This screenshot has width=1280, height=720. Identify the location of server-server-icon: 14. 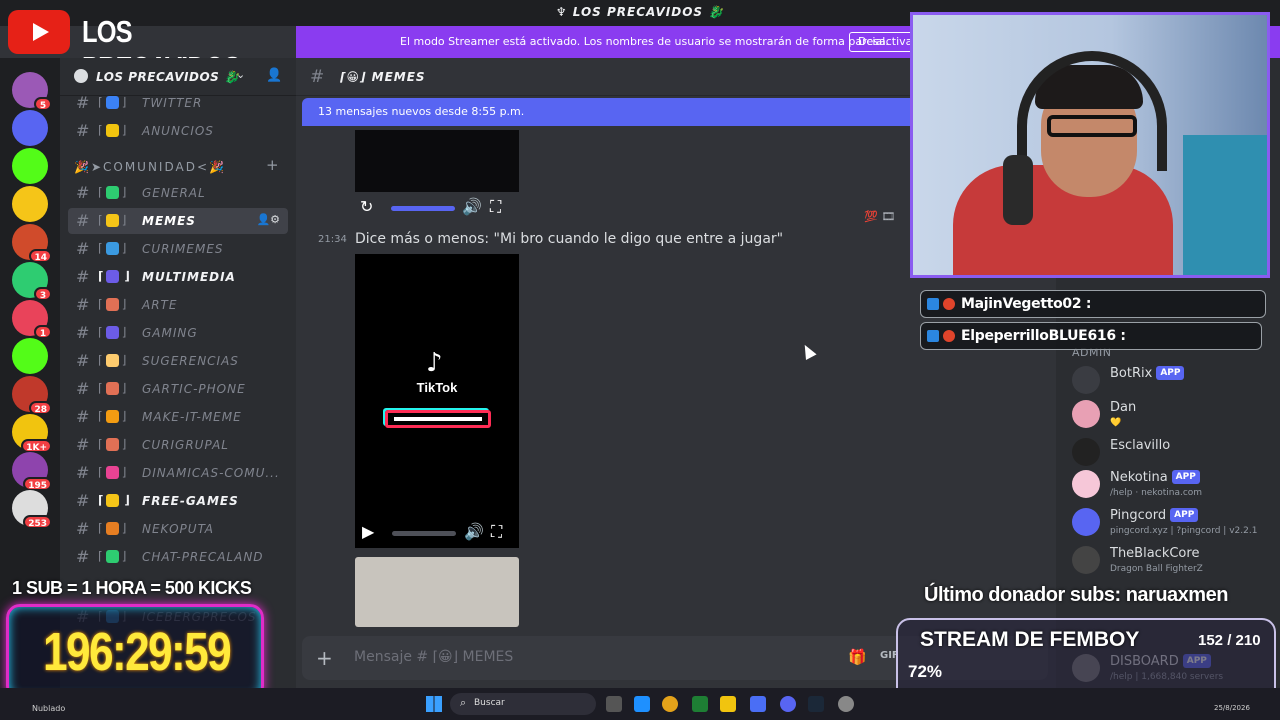
(32, 243).